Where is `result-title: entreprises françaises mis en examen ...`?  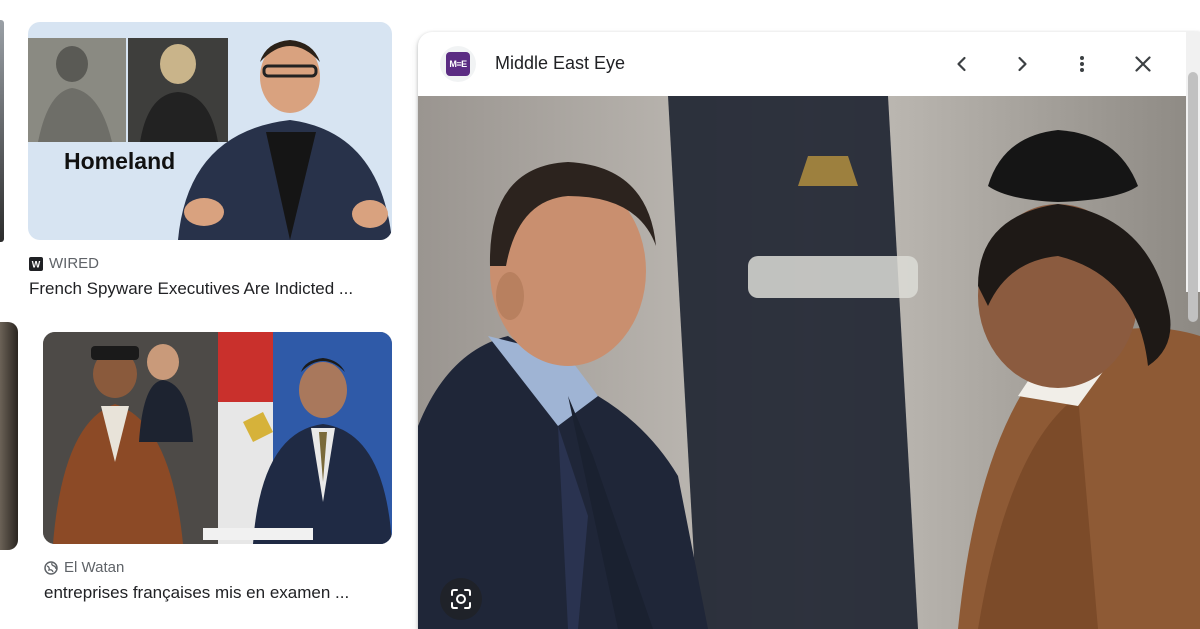 result-title: entreprises françaises mis en examen ... is located at coordinates (196, 593).